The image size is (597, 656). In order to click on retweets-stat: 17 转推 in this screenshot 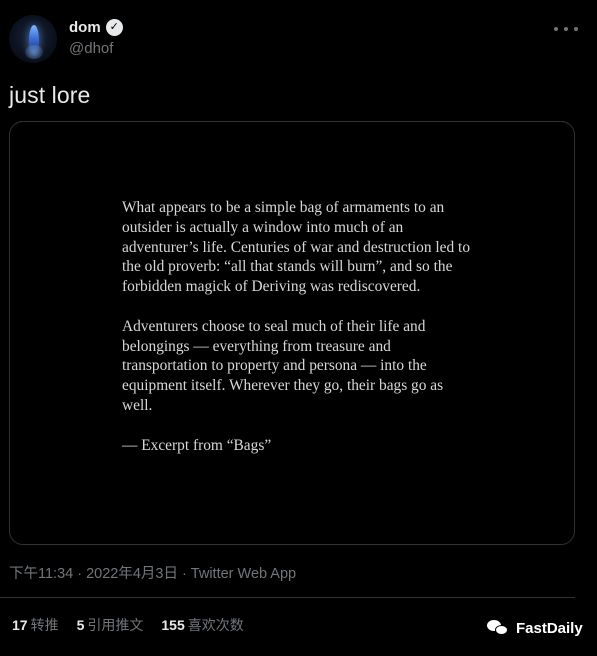, I will do `click(35, 625)`.